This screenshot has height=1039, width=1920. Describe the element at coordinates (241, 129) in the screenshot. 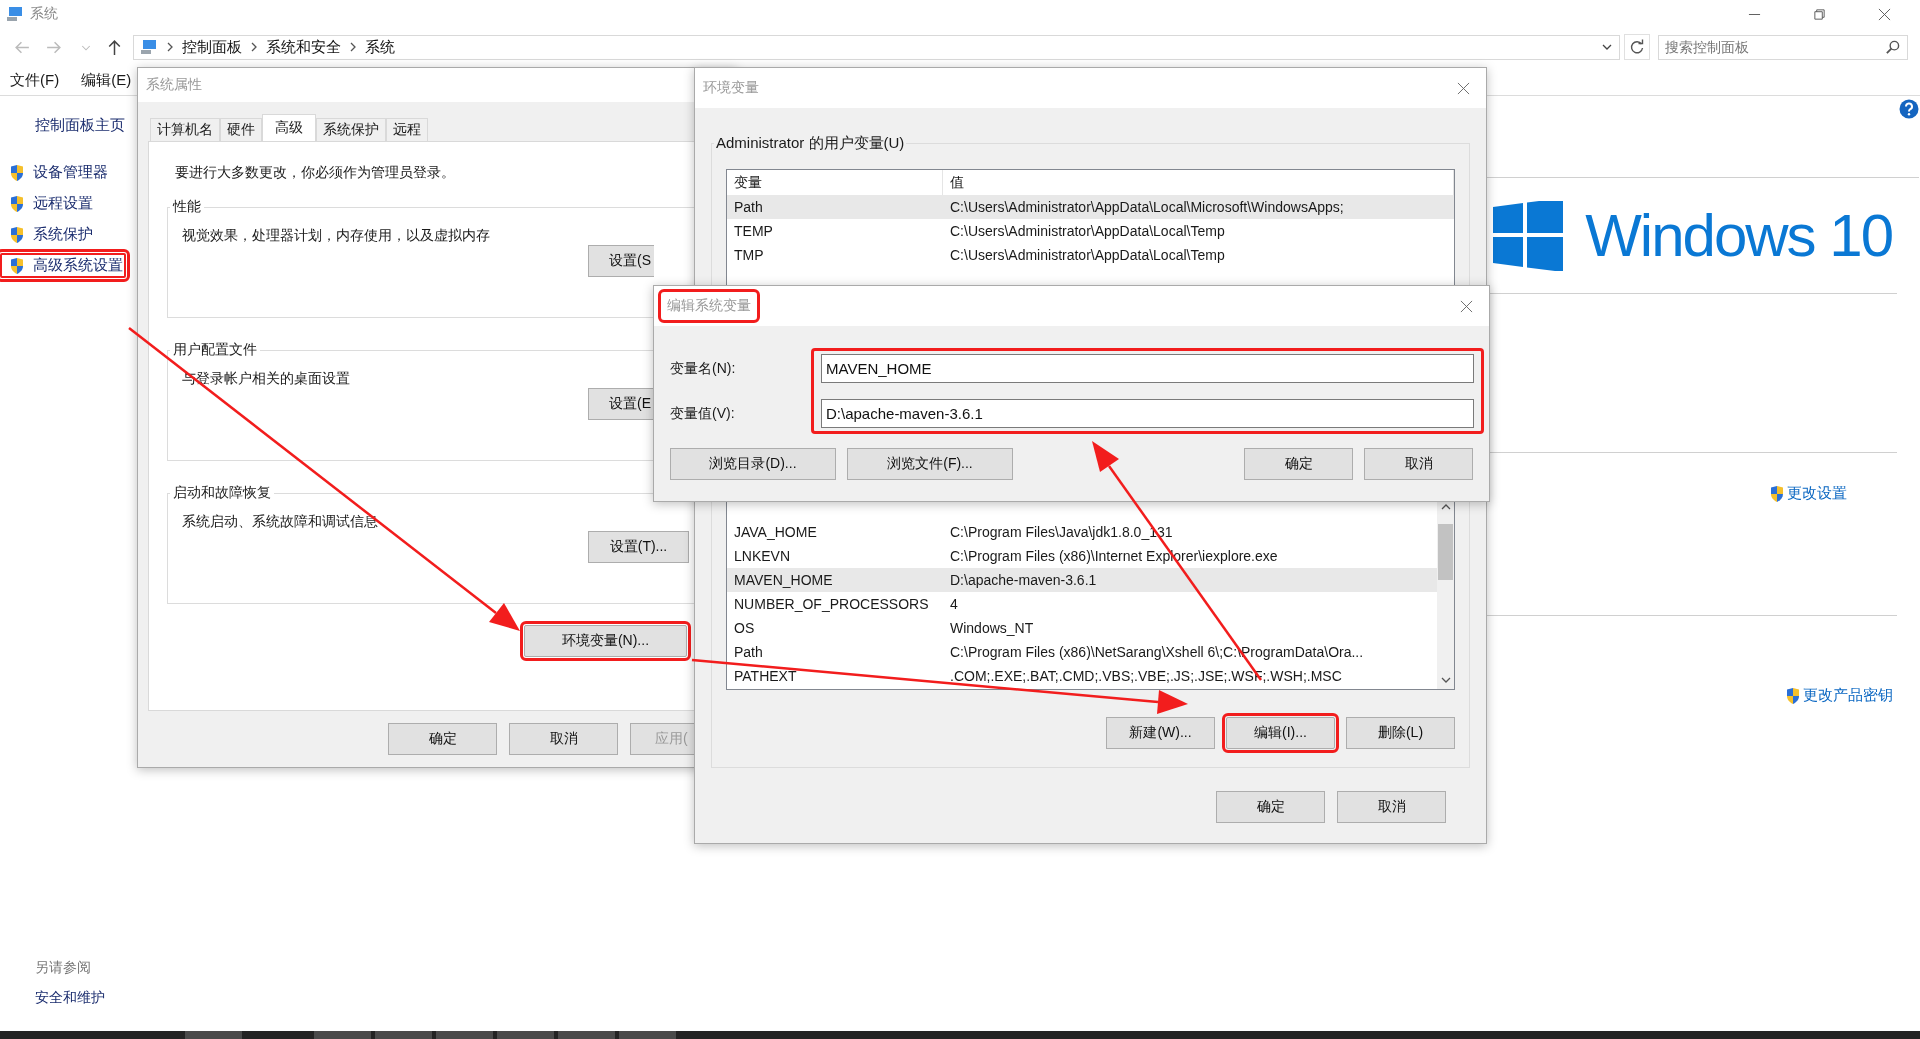

I see `tab: 硬件` at that location.